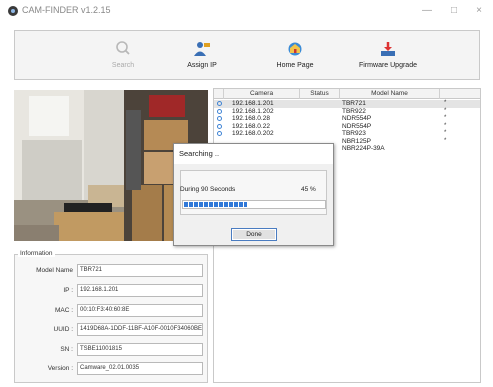 The width and height of the screenshot is (493, 387). Describe the element at coordinates (63, 329) in the screenshot. I see `uuid-label: UUID :` at that location.